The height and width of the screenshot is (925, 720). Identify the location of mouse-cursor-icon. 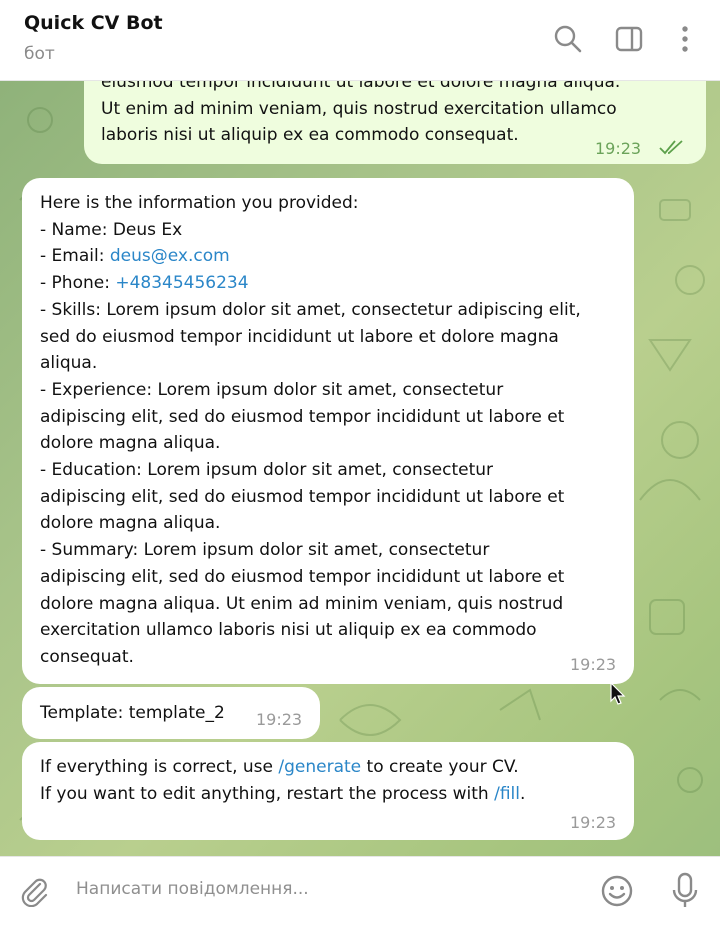
(618, 693).